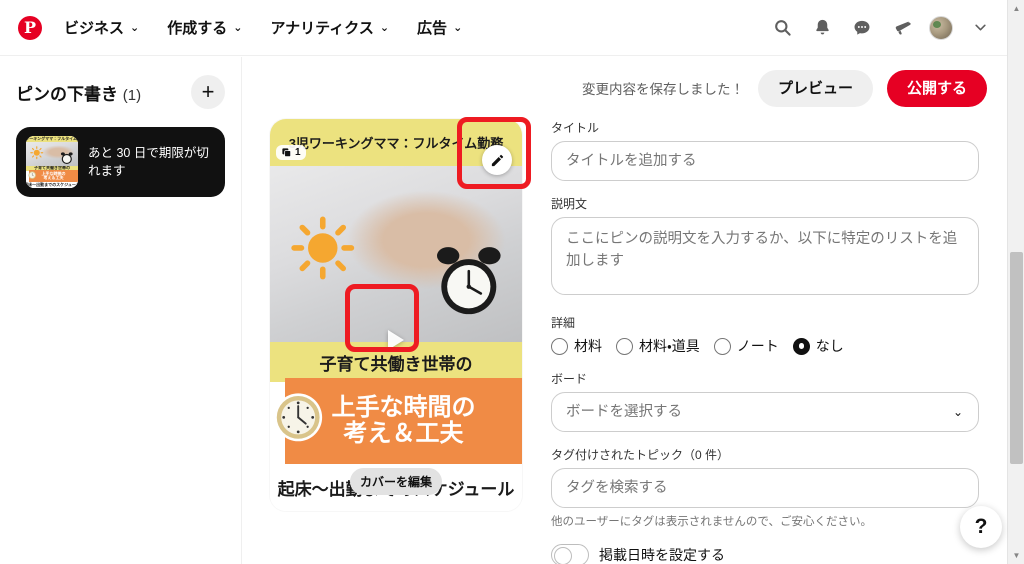 The width and height of the screenshot is (1024, 564). I want to click on megaphone-icon, so click(902, 28).